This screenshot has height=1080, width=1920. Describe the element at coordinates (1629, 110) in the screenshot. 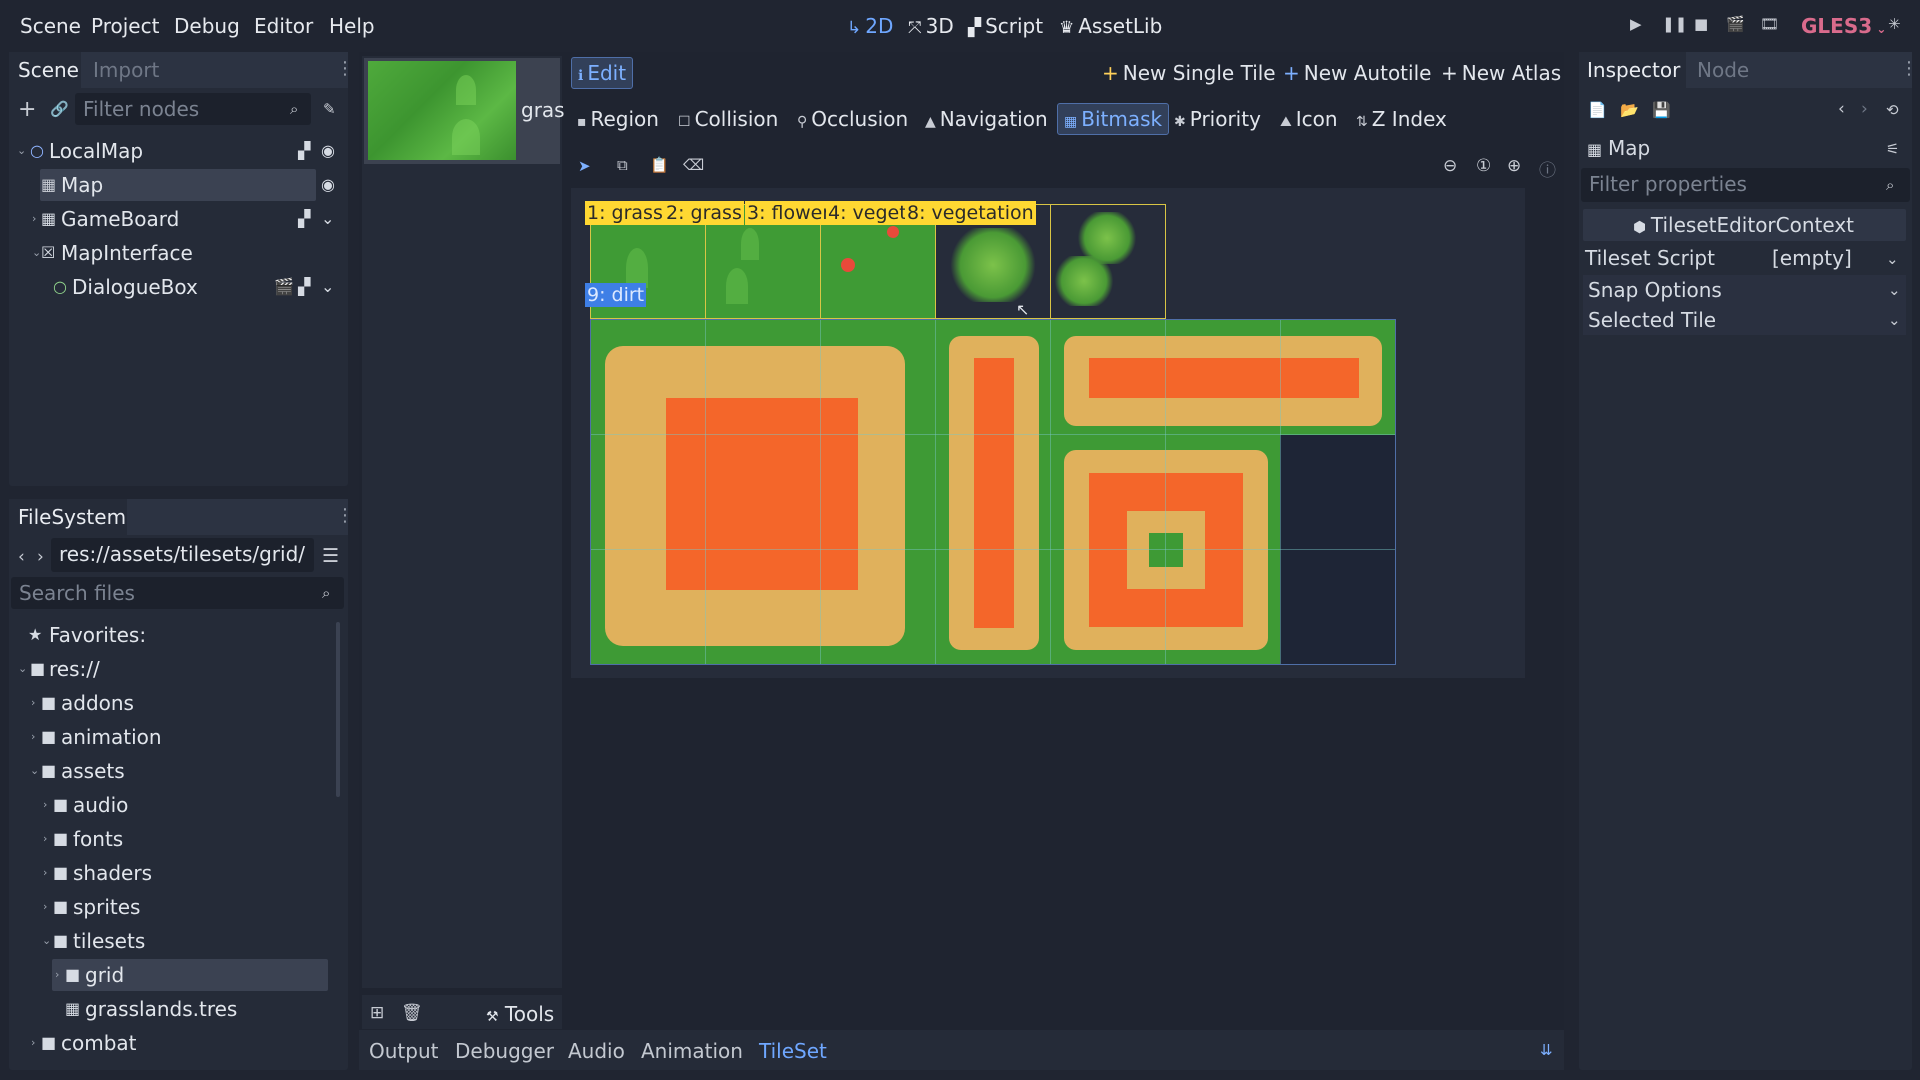

I see `open-folder-icon: 📂` at that location.